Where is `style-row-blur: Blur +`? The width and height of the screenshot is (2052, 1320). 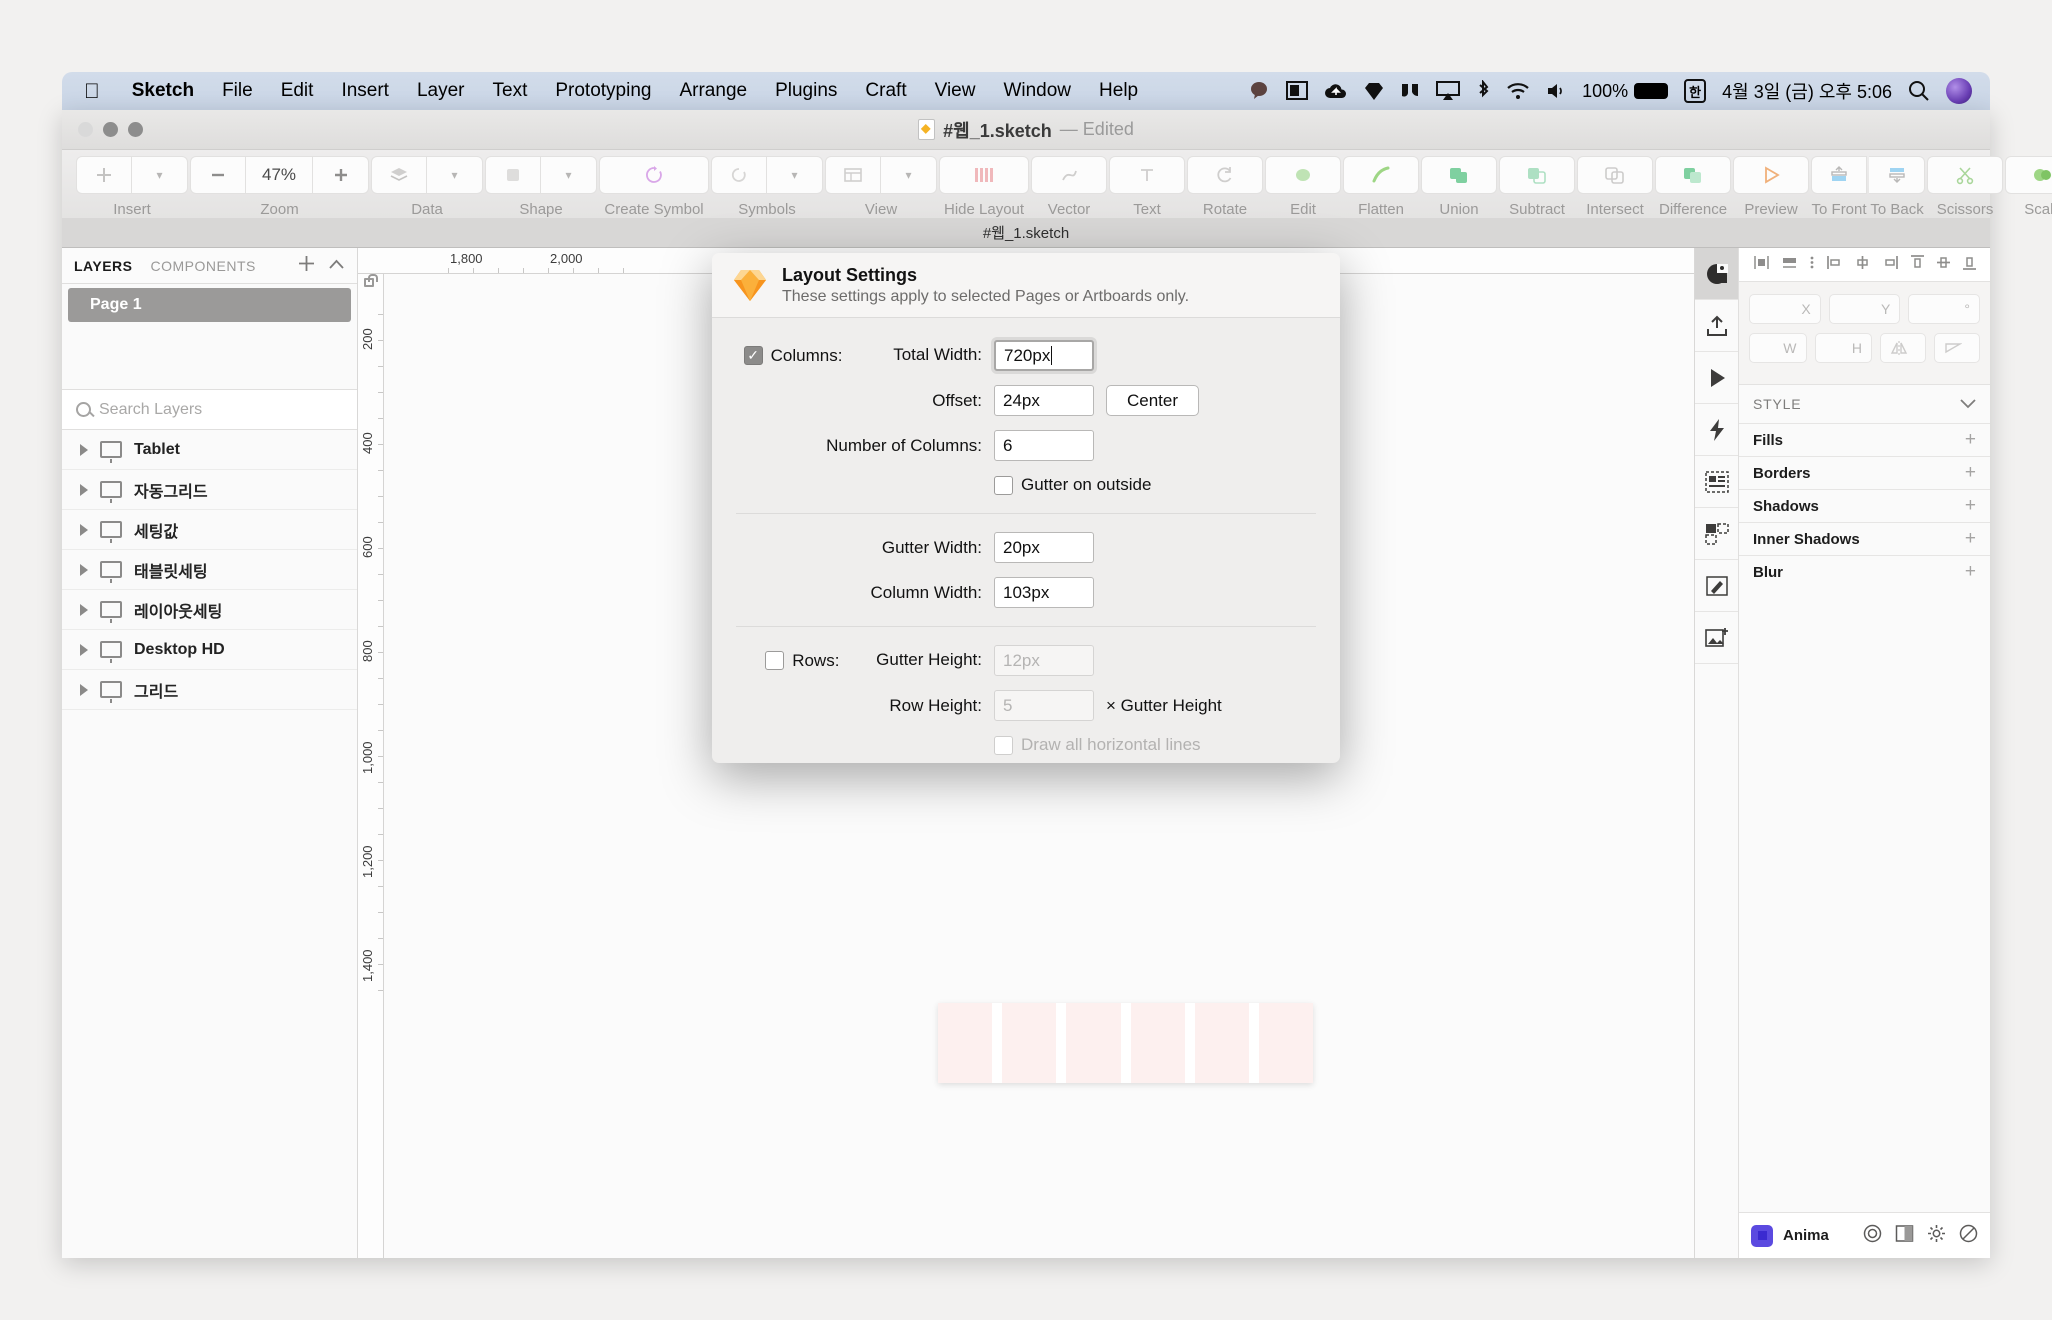 style-row-blur: Blur + is located at coordinates (1864, 571).